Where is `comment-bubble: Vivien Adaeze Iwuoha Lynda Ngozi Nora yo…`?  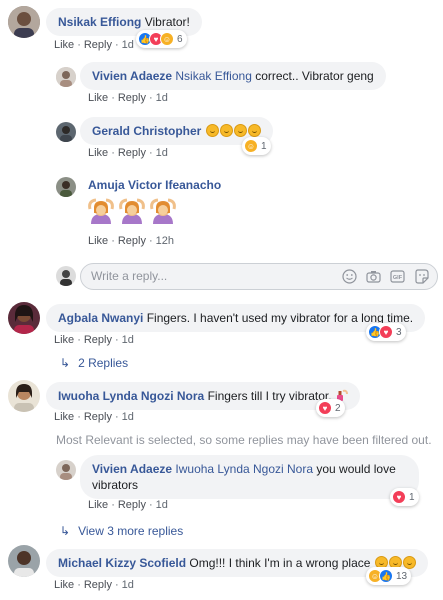 comment-bubble: Vivien Adaeze Iwuoha Lynda Ngozi Nora yo… is located at coordinates (249, 477).